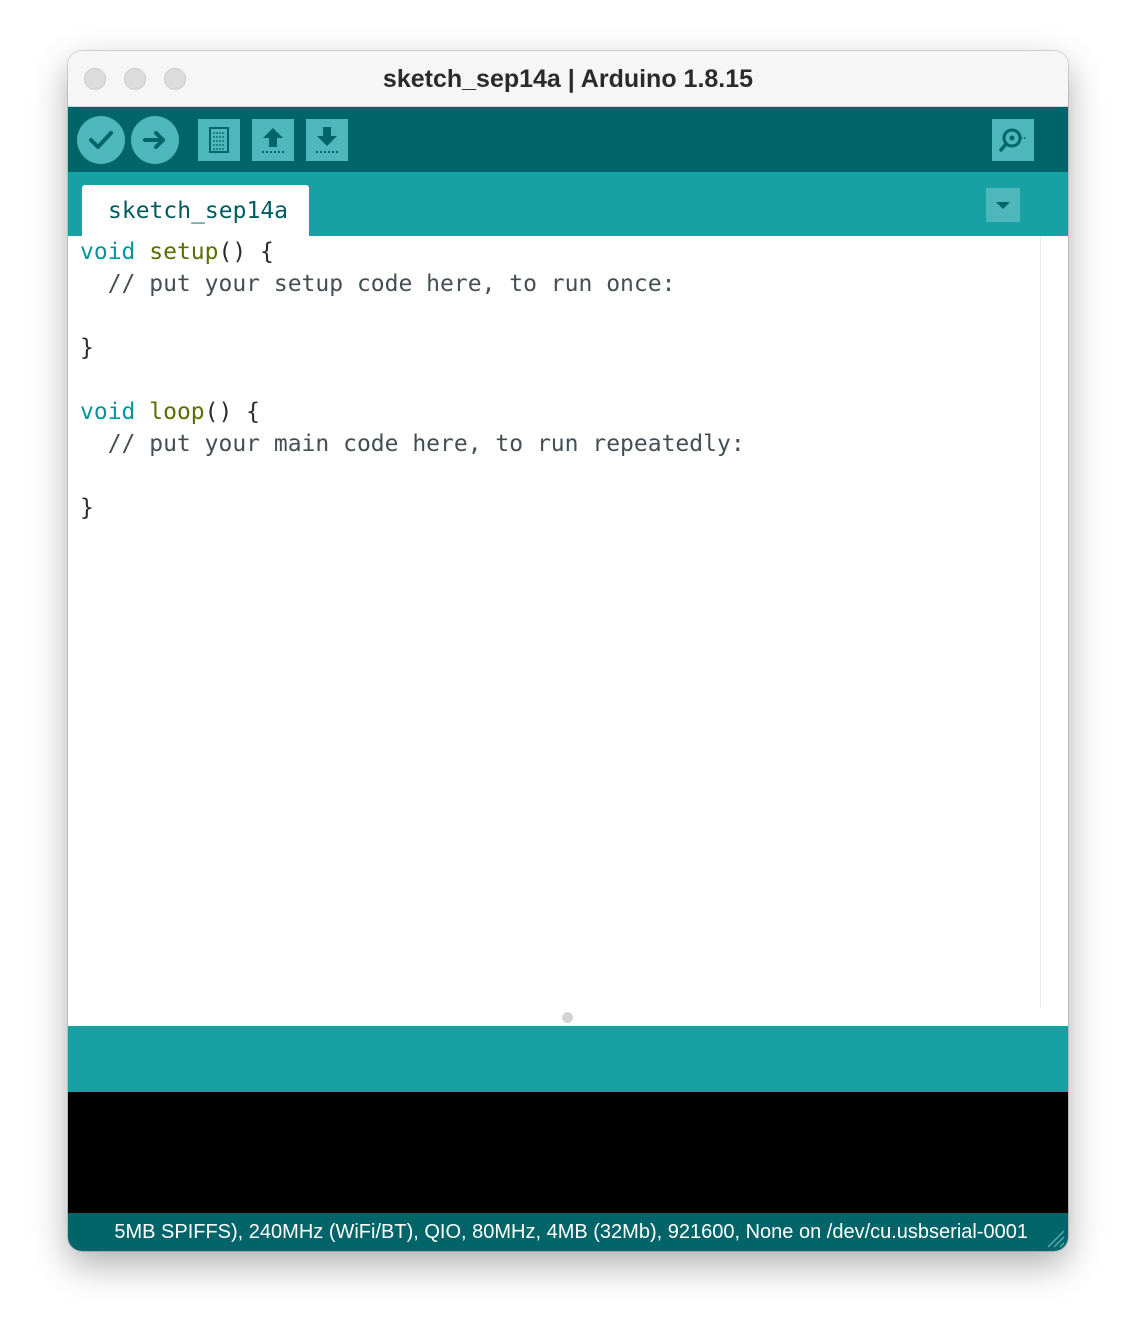 The width and height of the screenshot is (1136, 1336). I want to click on checkmark-icon, so click(101, 140).